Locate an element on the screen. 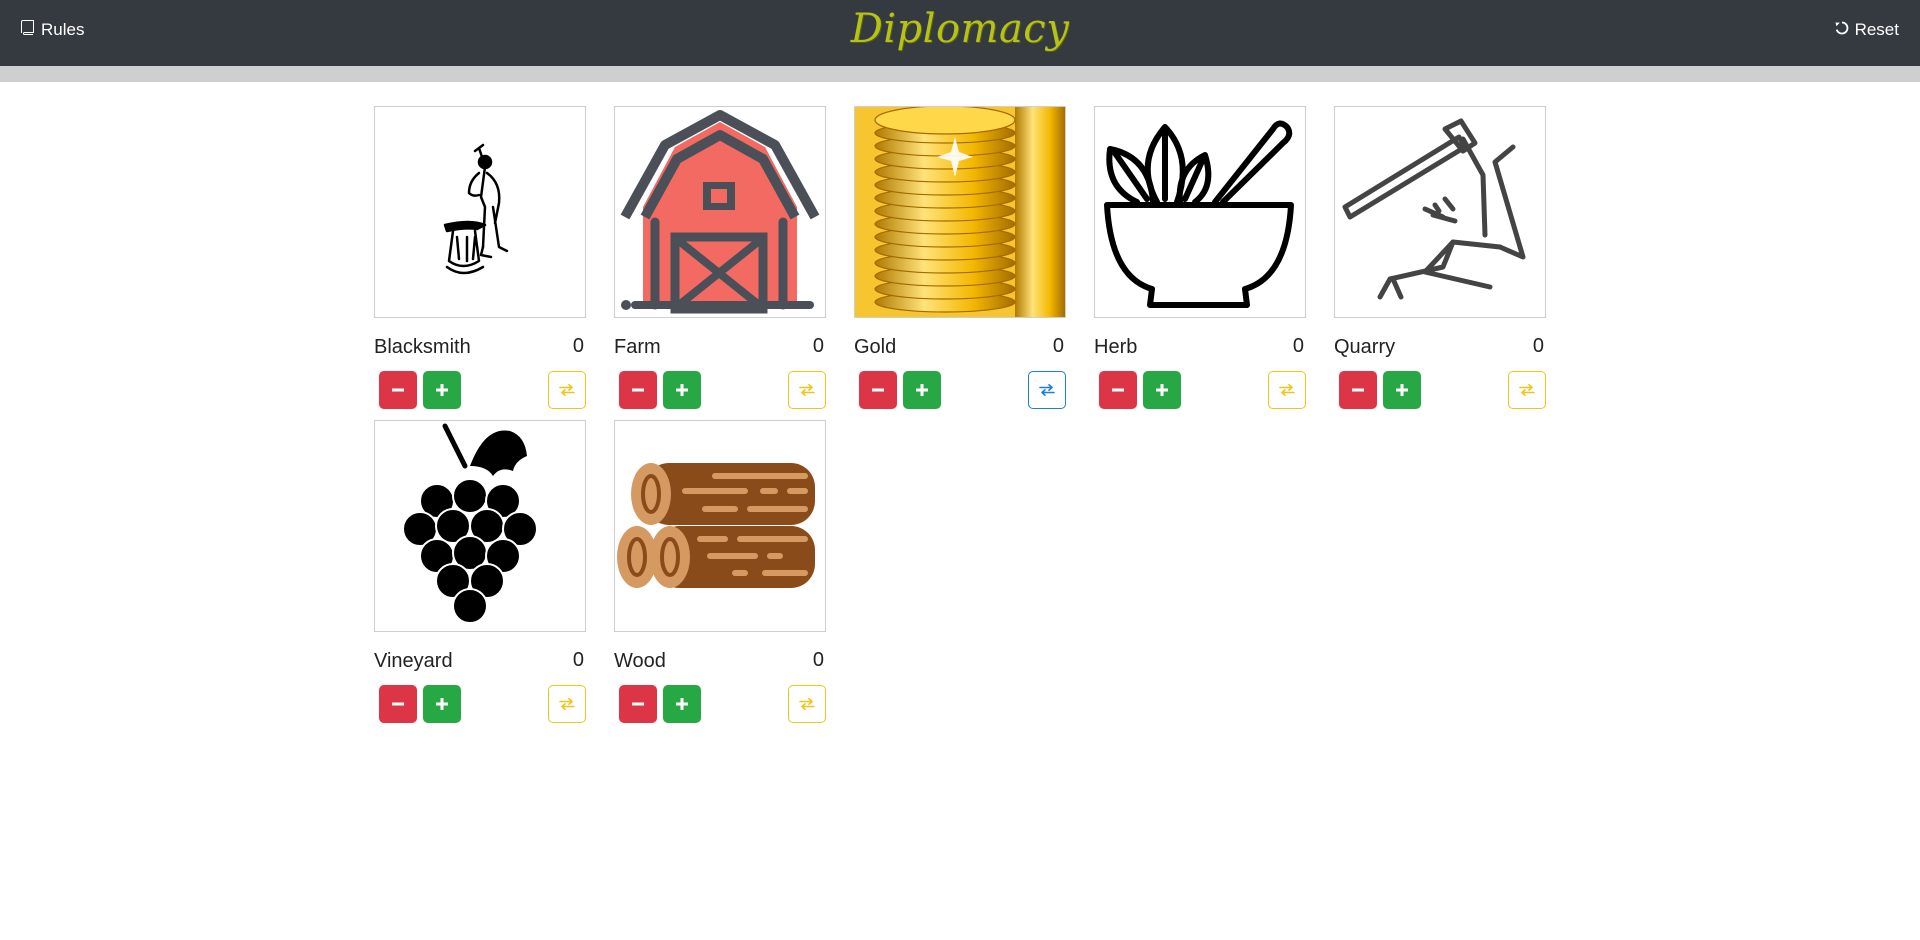 This screenshot has width=1920, height=940. barn-icon is located at coordinates (720, 212).